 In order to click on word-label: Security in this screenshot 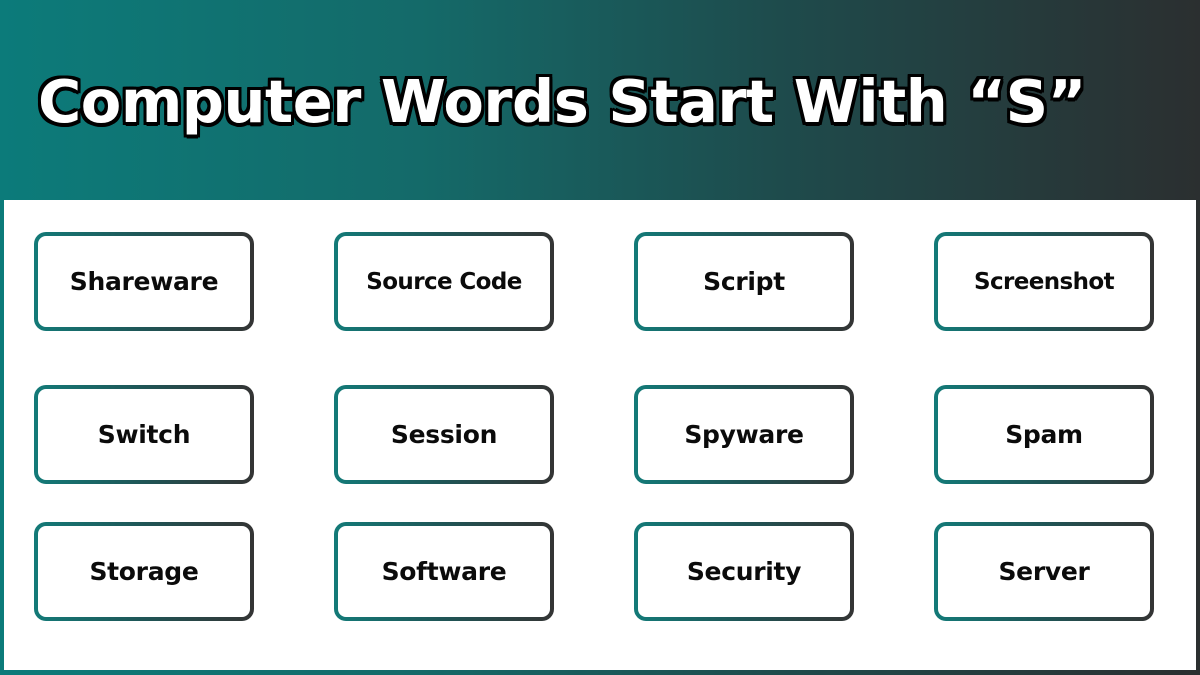, I will do `click(744, 571)`.